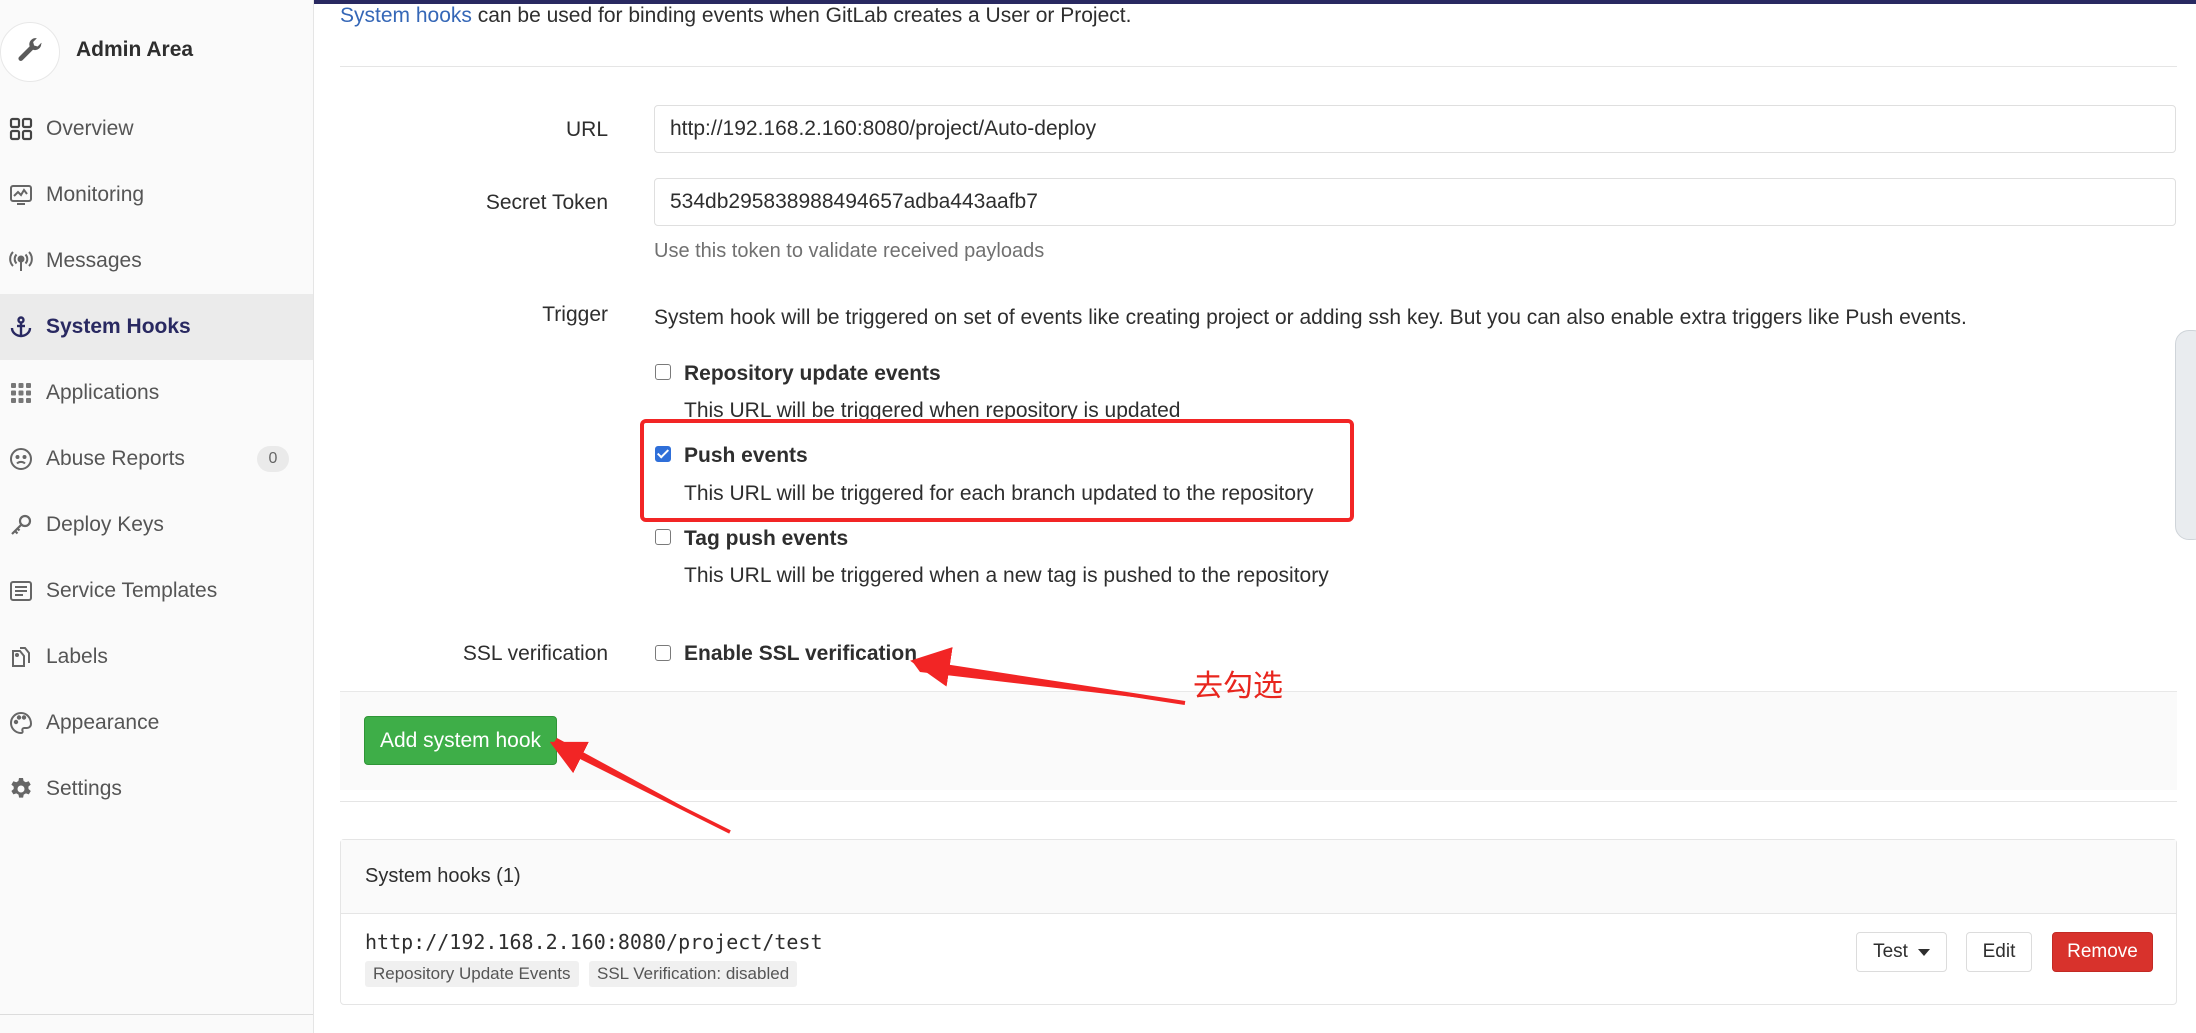 The width and height of the screenshot is (2196, 1033). What do you see at coordinates (21, 525) in the screenshot?
I see `key-icon` at bounding box center [21, 525].